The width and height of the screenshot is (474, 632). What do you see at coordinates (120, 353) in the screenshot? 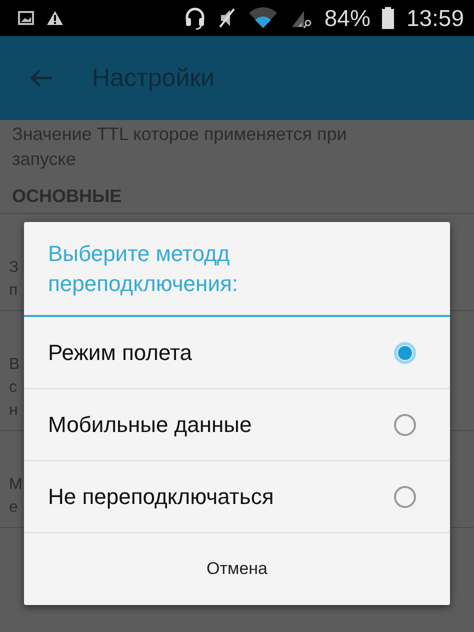
I see `option-label: Режим полета` at bounding box center [120, 353].